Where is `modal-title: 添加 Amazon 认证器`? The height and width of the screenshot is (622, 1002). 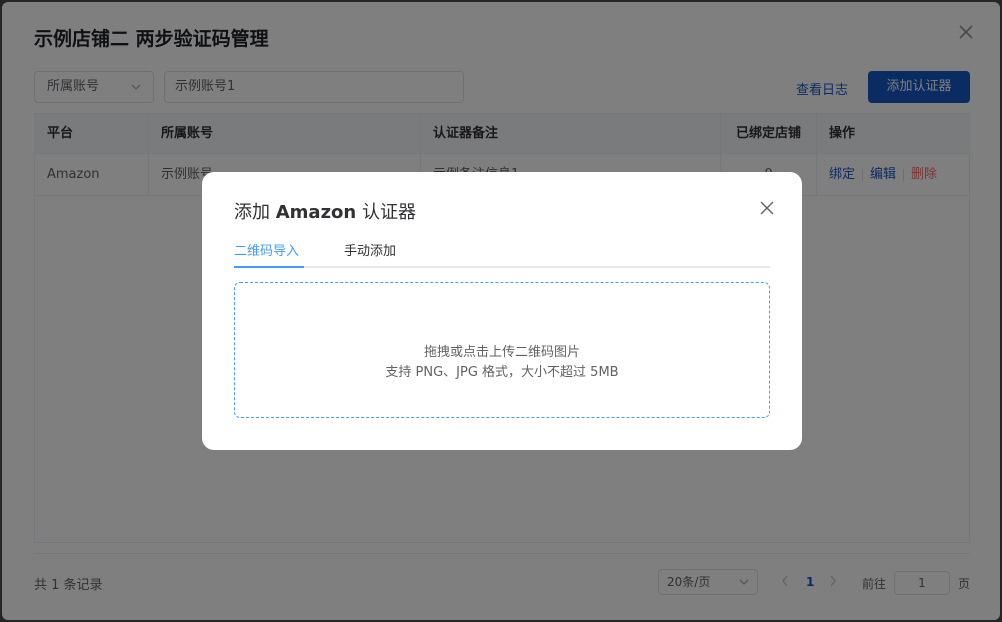
modal-title: 添加 Amazon 认证器 is located at coordinates (325, 211).